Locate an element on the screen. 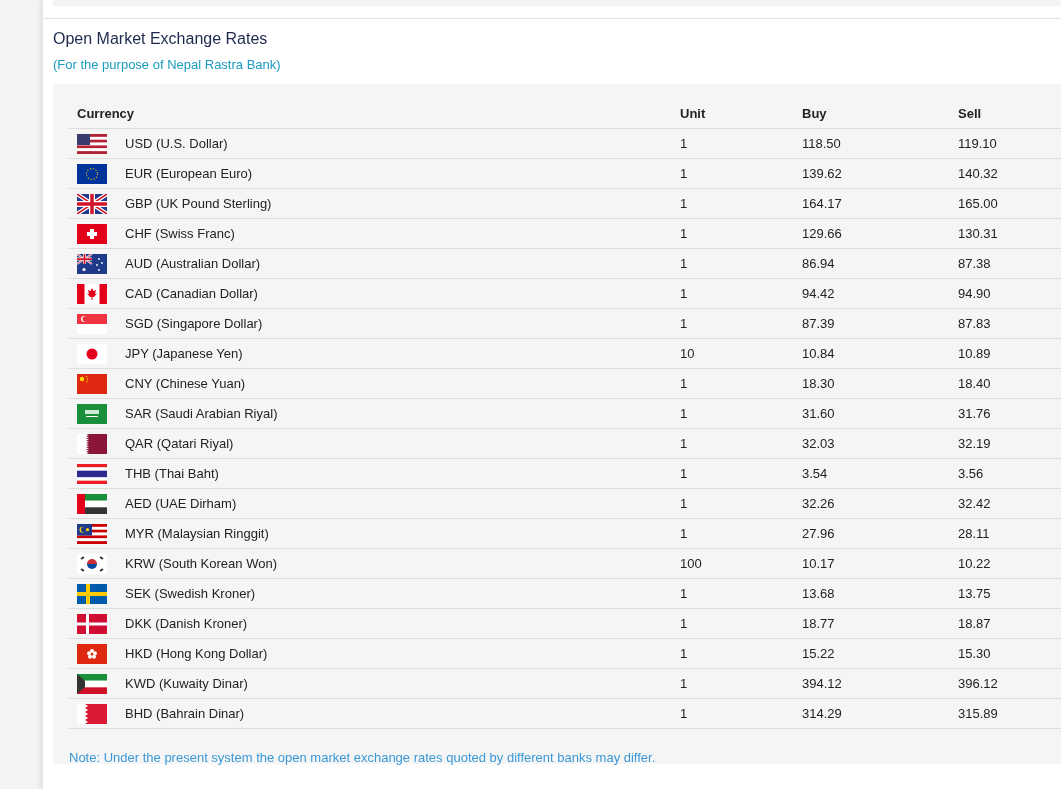 This screenshot has width=1061, height=789. sell-rate: 10.89 is located at coordinates (974, 353).